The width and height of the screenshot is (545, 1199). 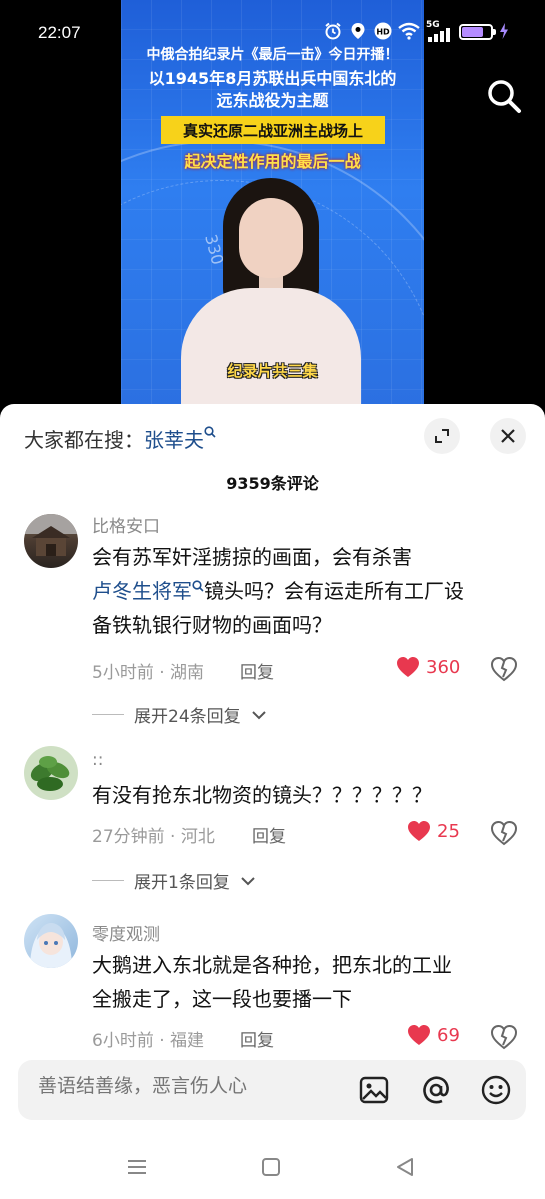 I want to click on close-button, so click(x=508, y=436).